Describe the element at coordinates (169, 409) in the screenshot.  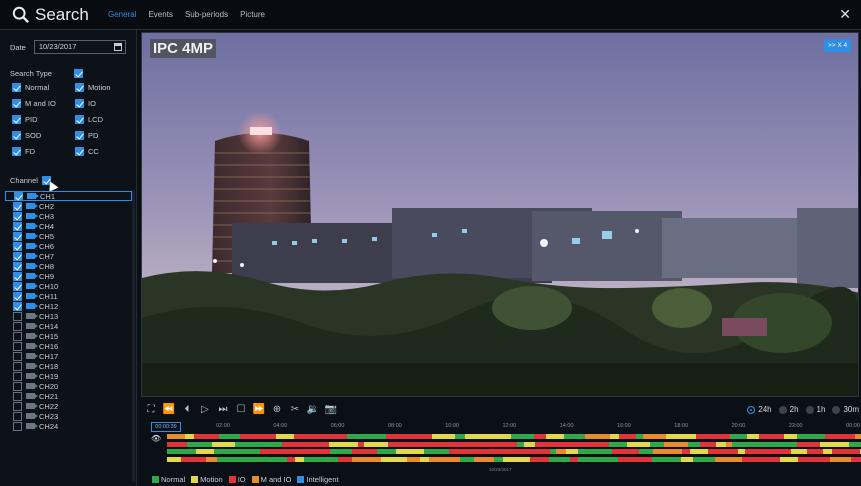
I see `rewind-icon: ⏪` at that location.